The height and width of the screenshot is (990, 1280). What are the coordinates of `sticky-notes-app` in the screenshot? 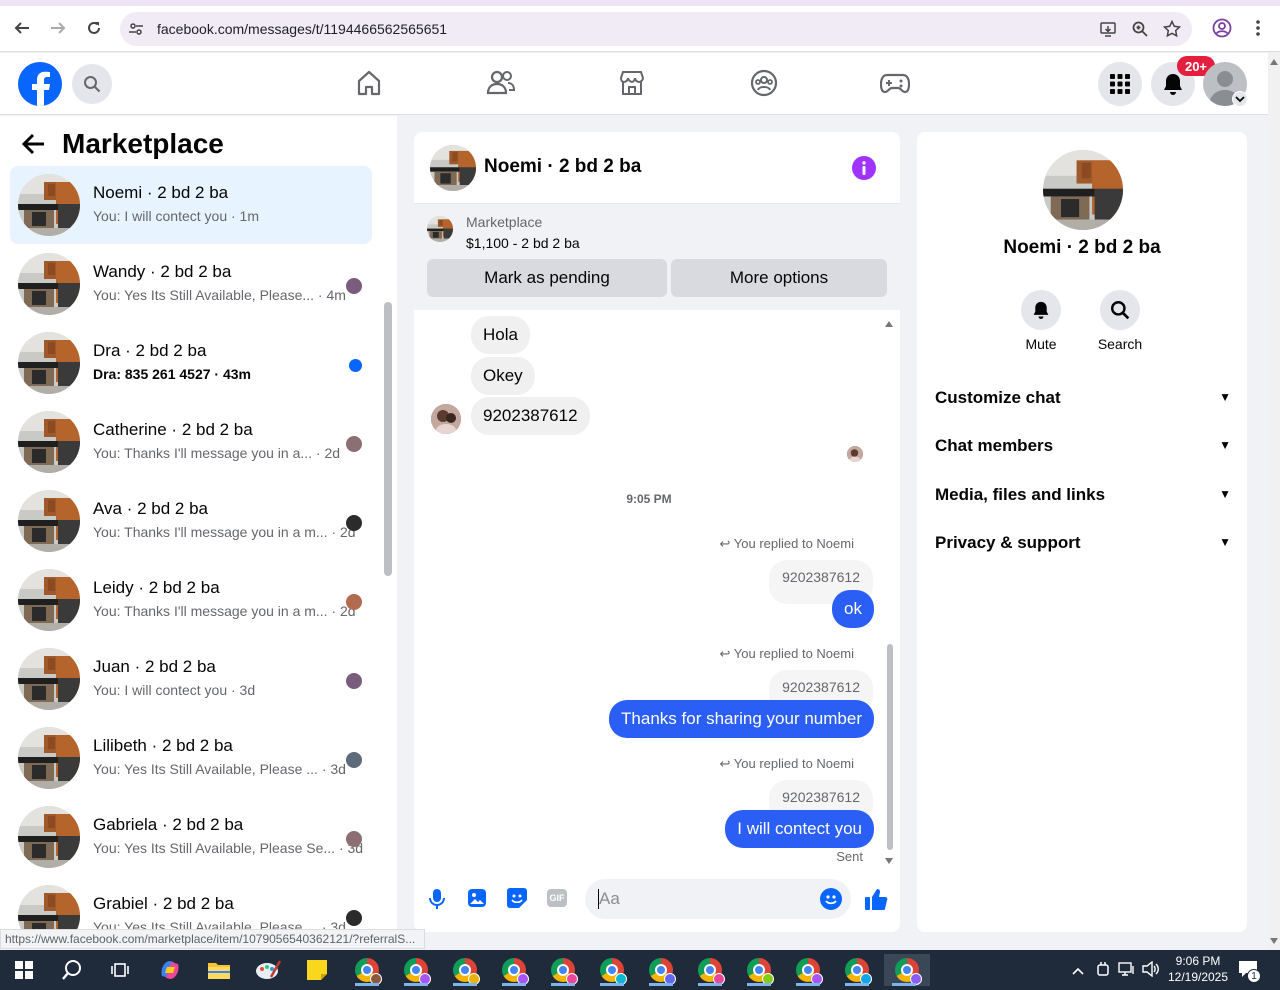 It's located at (317, 970).